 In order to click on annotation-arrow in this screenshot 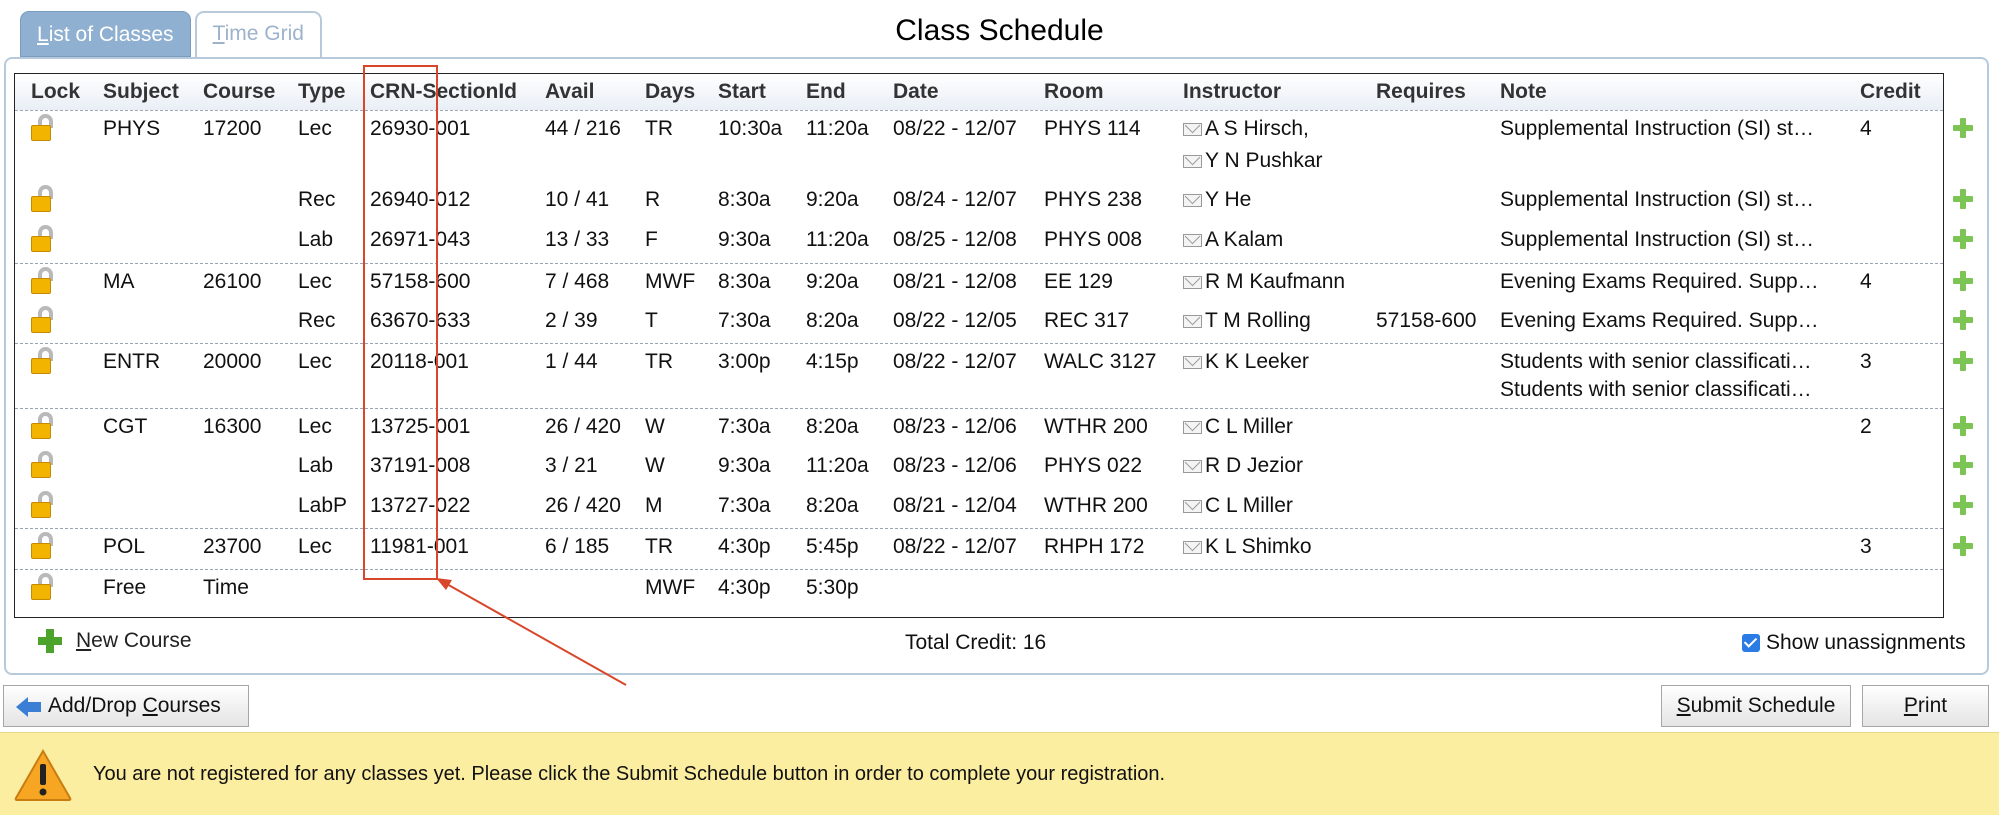, I will do `click(531, 632)`.